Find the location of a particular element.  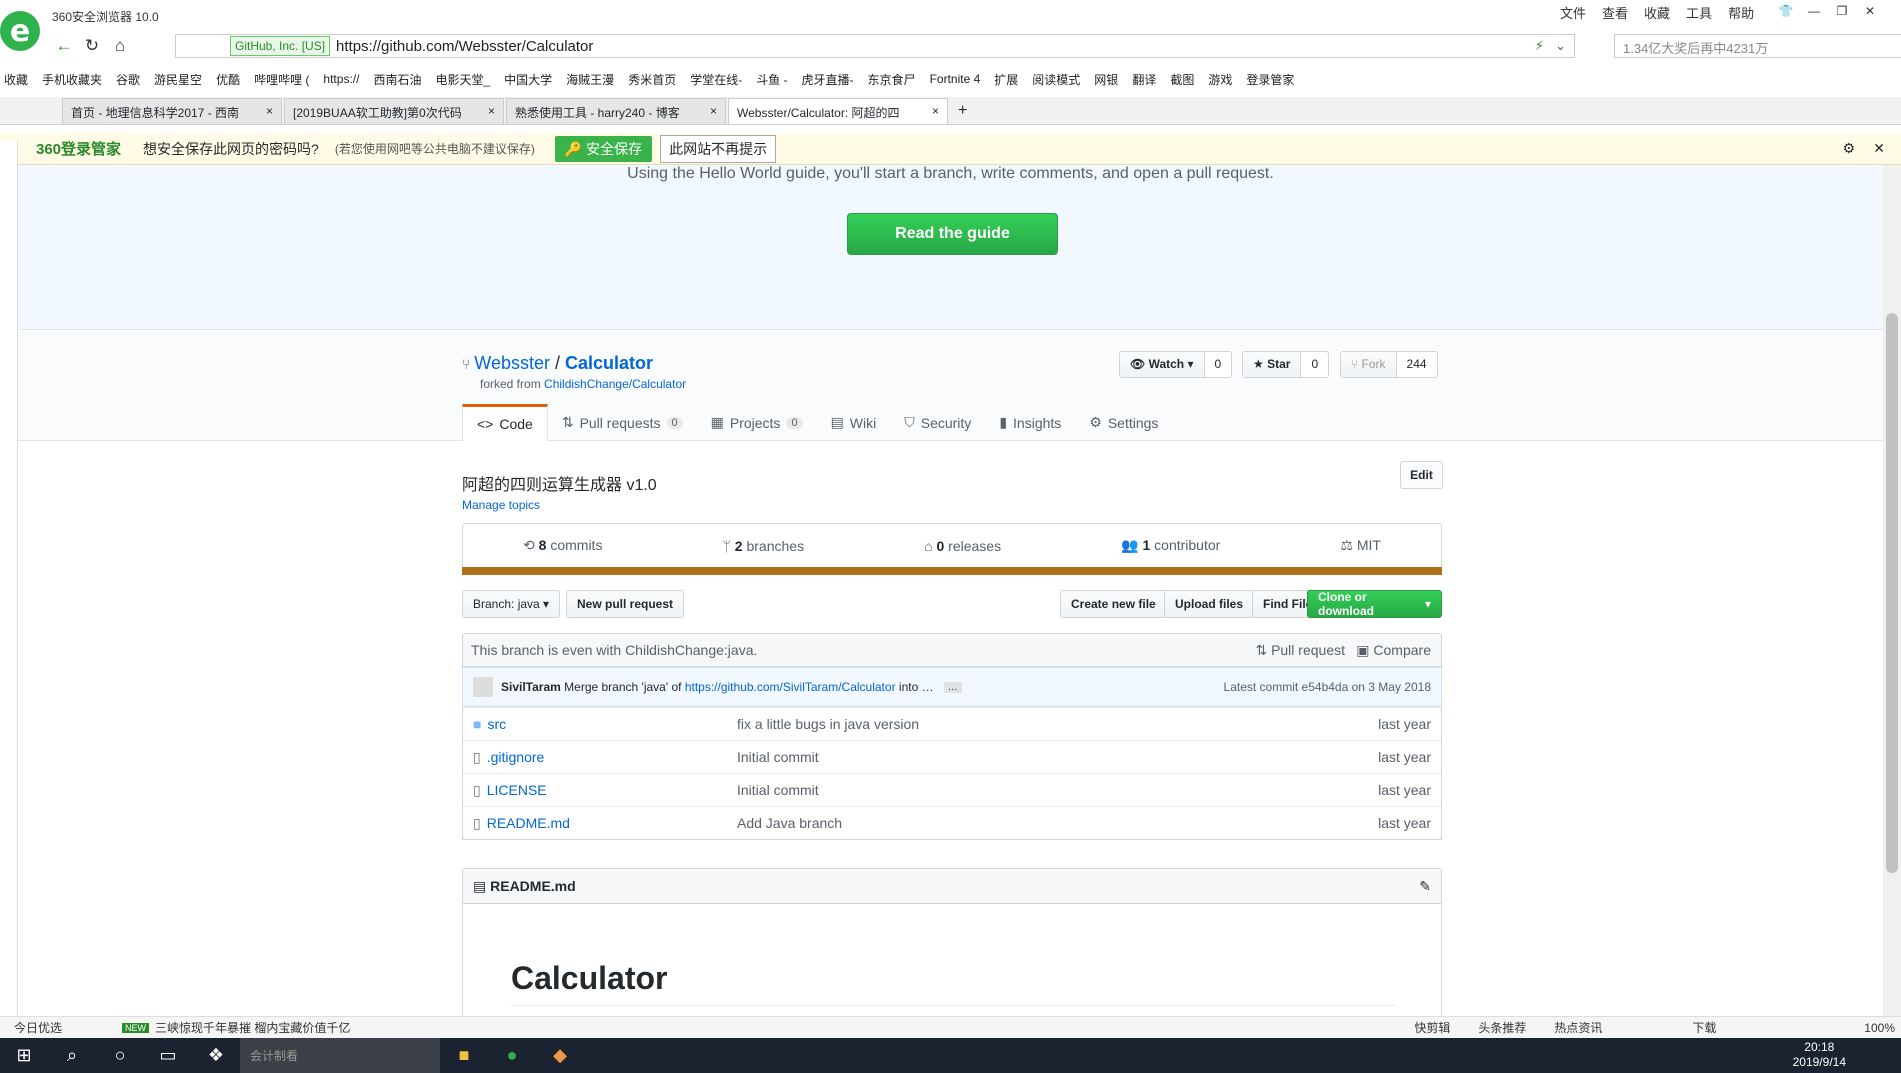

star-label: ★ Star is located at coordinates (1272, 364).